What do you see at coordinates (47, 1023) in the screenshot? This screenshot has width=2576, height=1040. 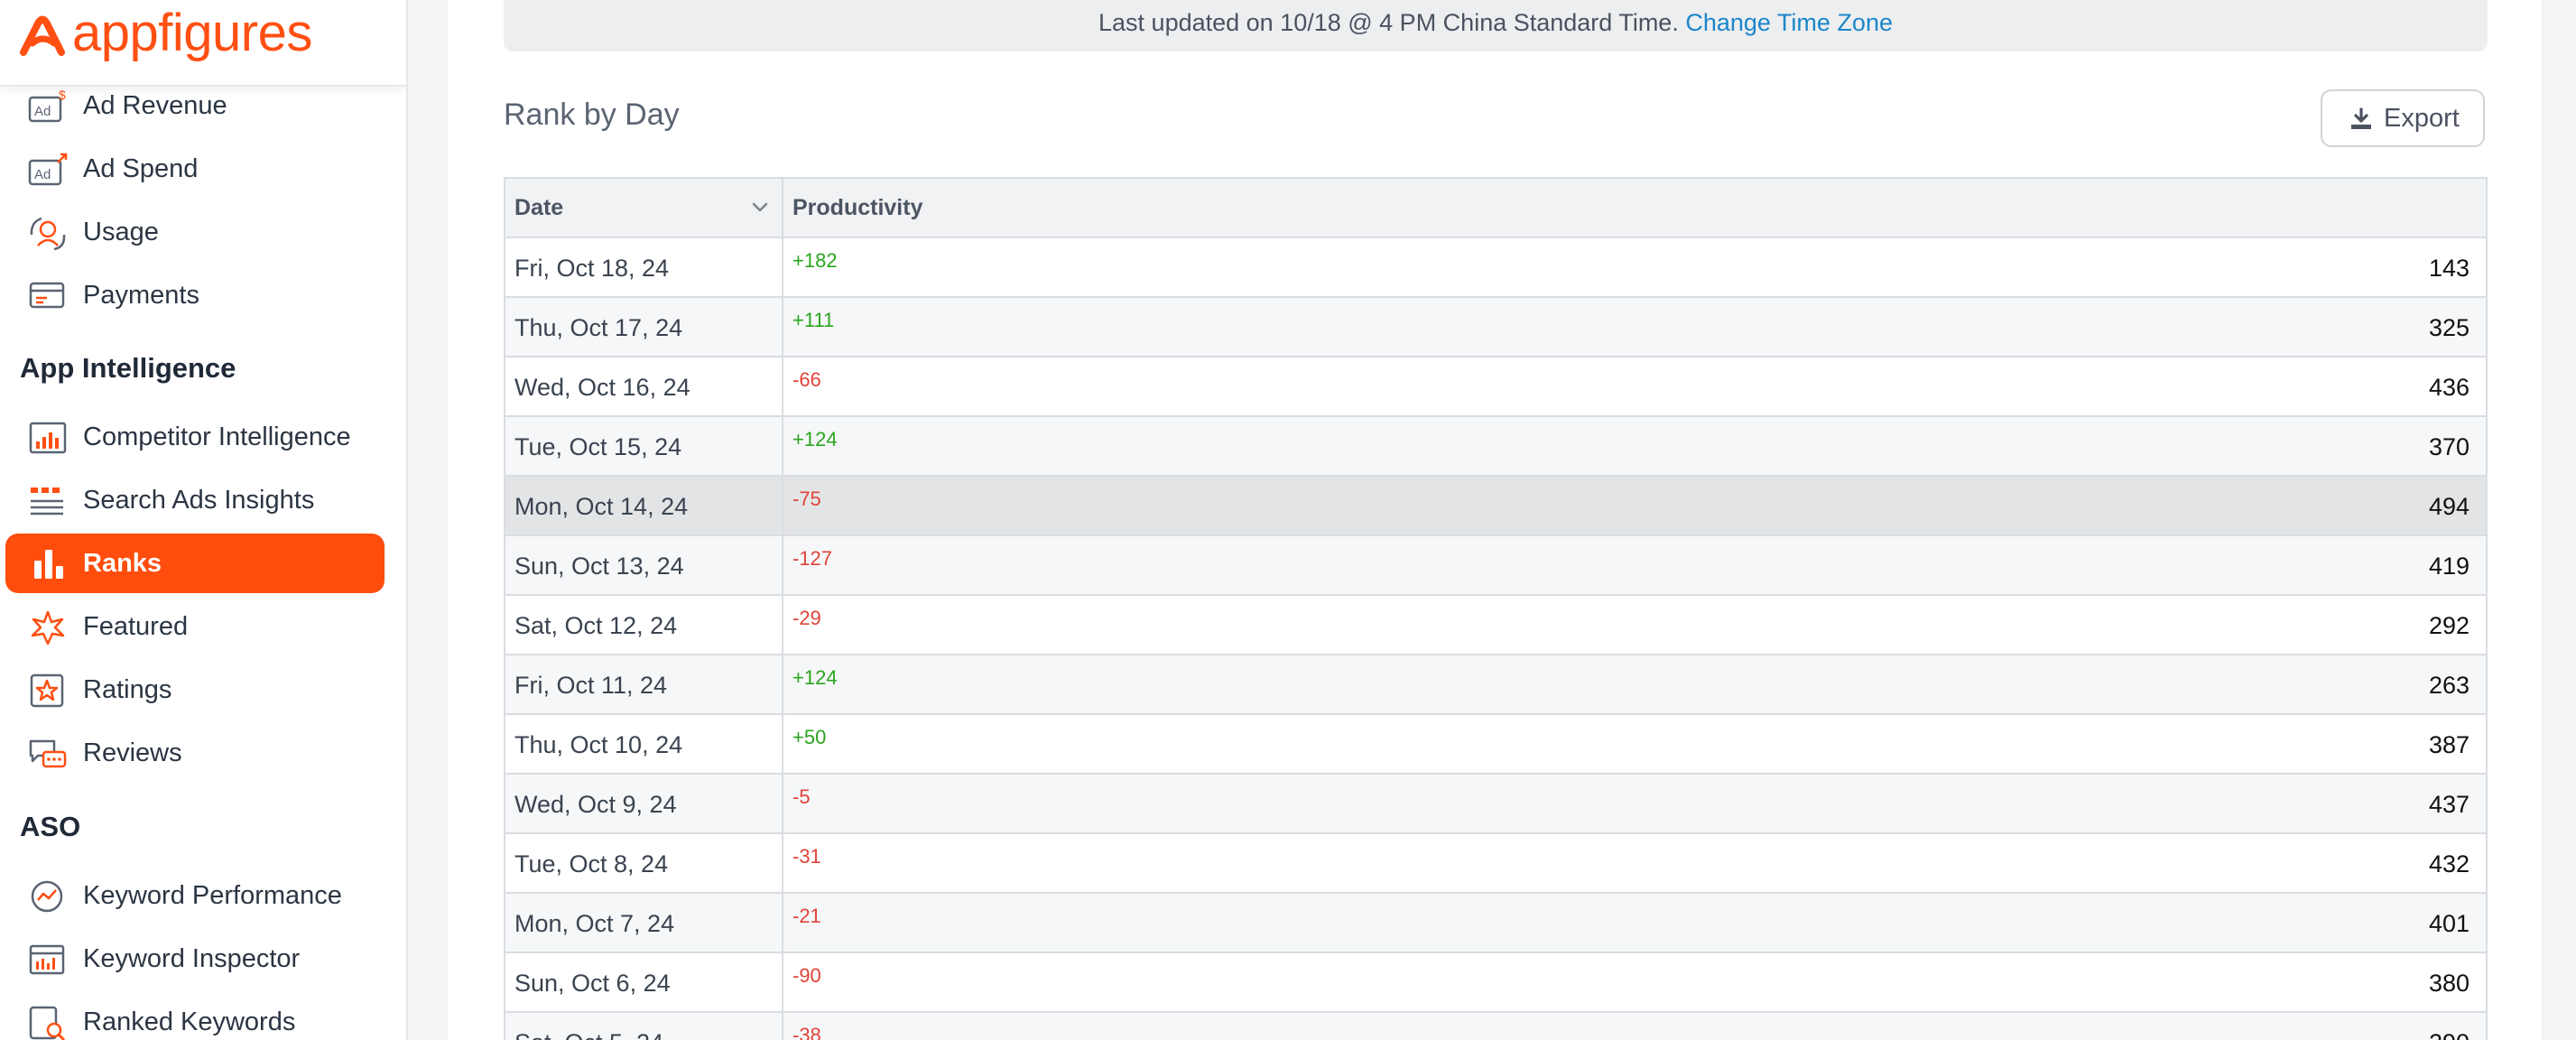 I see `search-doc-icon` at bounding box center [47, 1023].